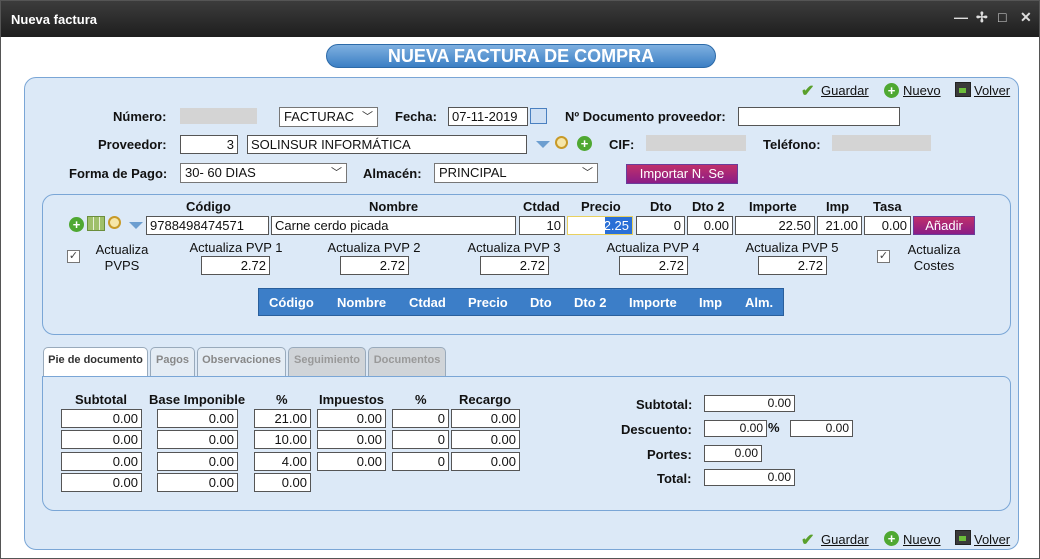  I want to click on ft-base-2: 0.00, so click(197, 439).